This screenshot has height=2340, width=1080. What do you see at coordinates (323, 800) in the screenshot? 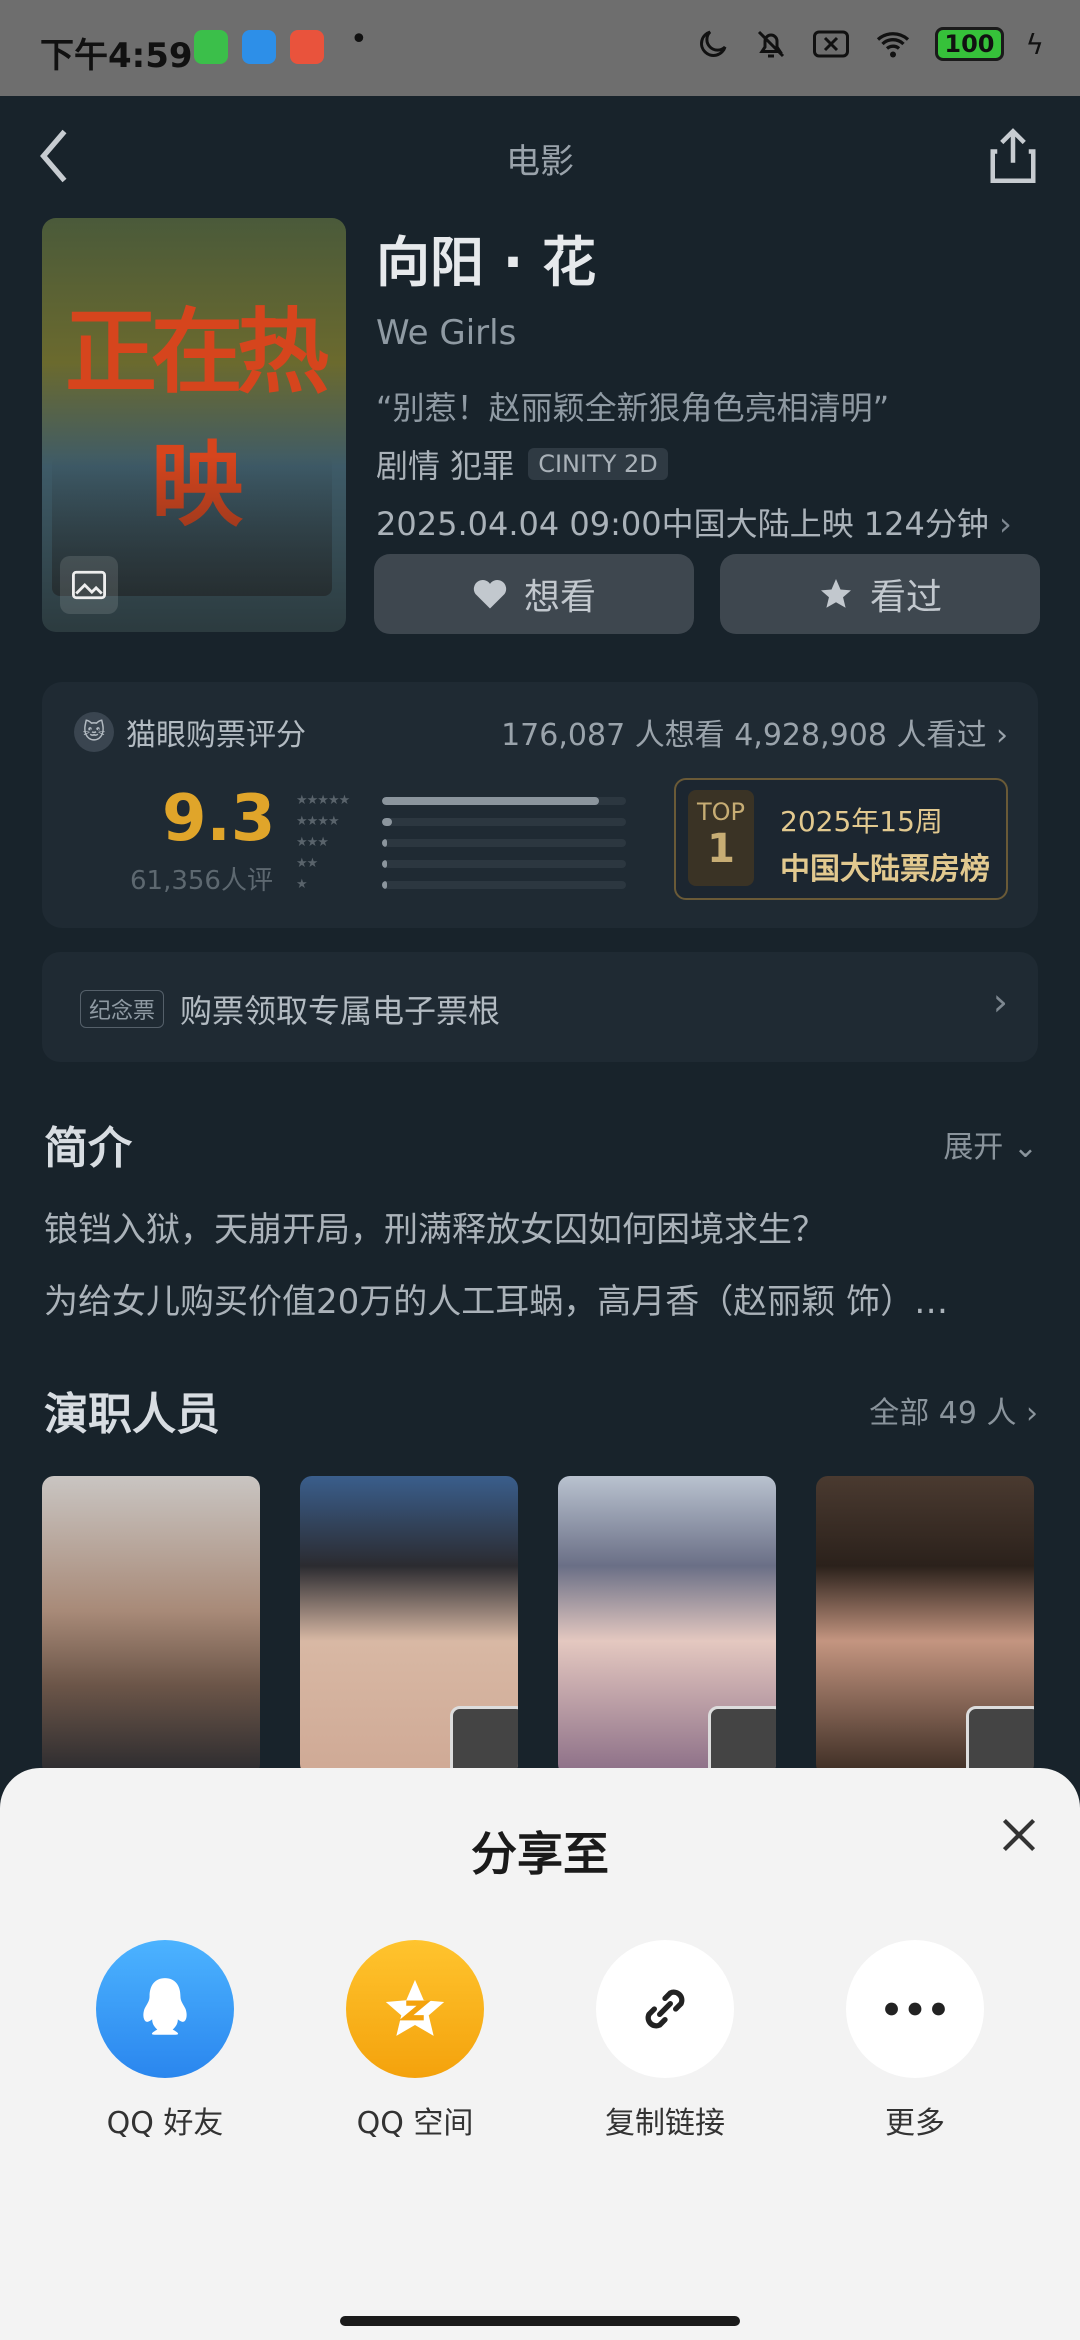
I see `five-star-icon: ★★★★★` at bounding box center [323, 800].